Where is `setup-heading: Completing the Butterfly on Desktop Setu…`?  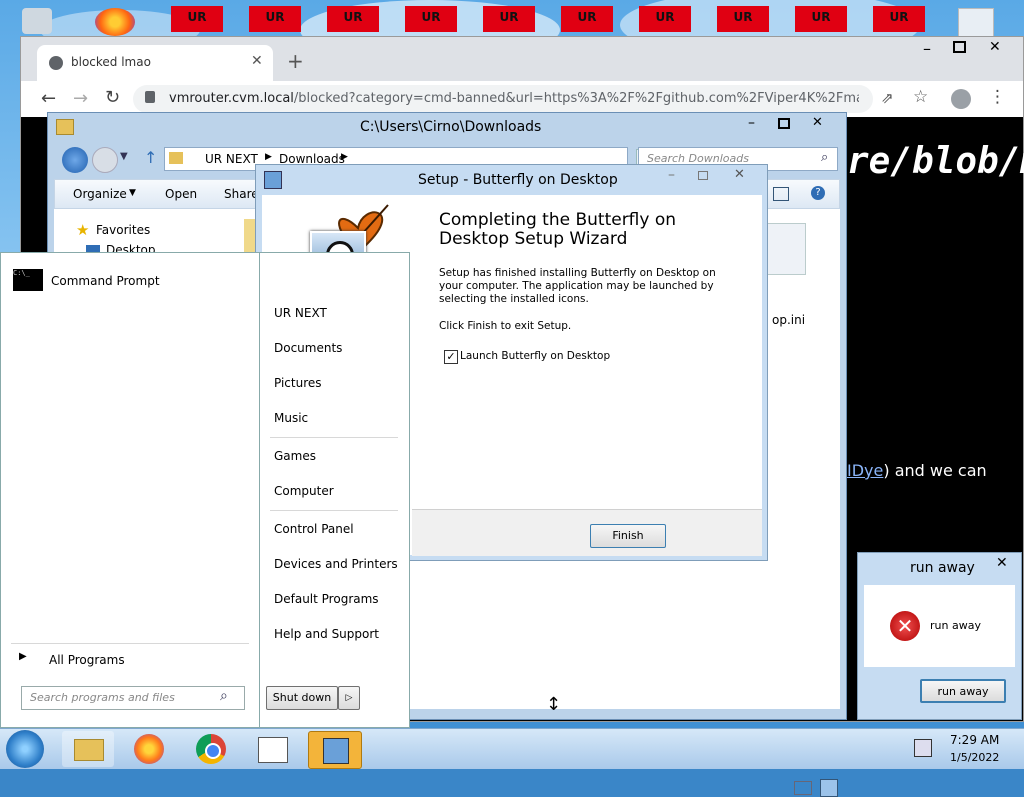 setup-heading: Completing the Butterfly on Desktop Setu… is located at coordinates (558, 229).